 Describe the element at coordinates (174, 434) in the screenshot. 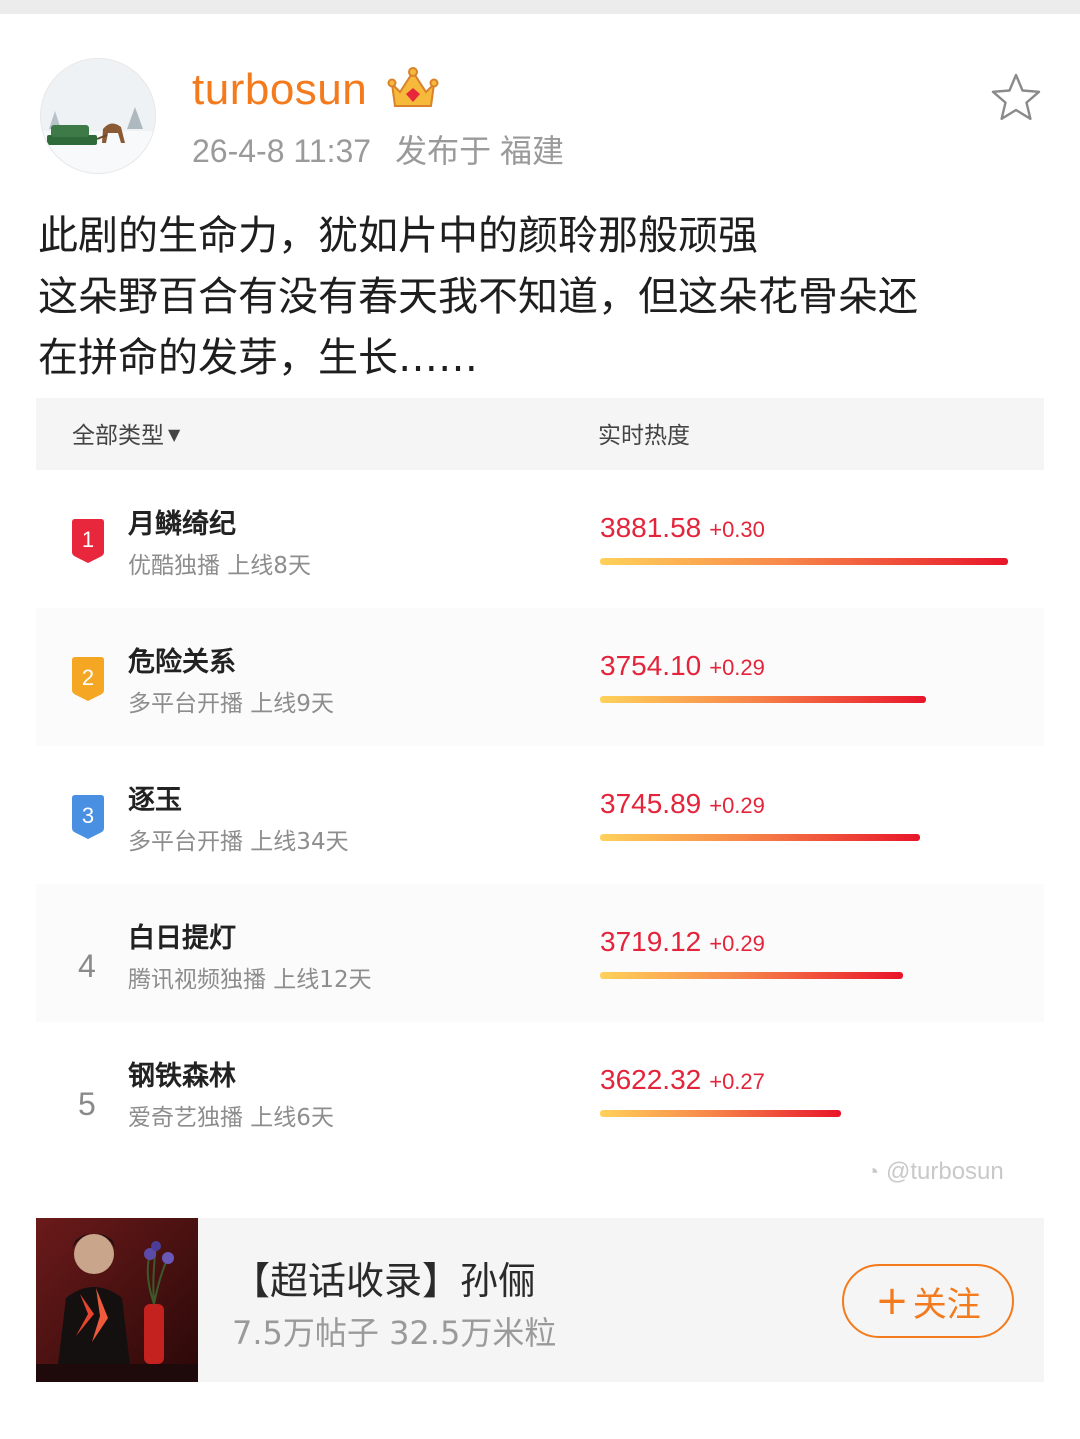

I see `caret-down-icon: ▼` at that location.